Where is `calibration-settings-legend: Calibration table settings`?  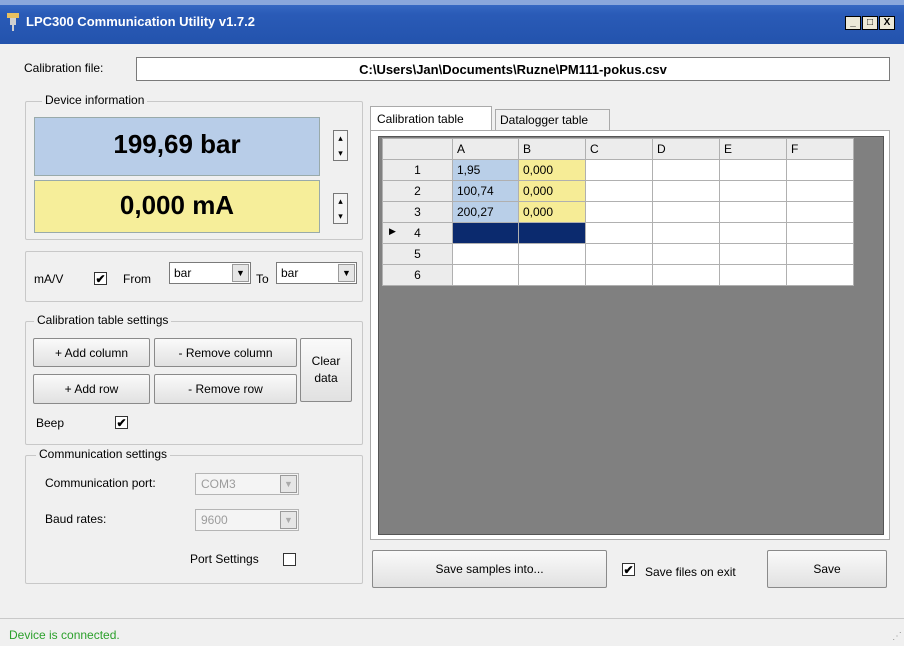 calibration-settings-legend: Calibration table settings is located at coordinates (103, 320).